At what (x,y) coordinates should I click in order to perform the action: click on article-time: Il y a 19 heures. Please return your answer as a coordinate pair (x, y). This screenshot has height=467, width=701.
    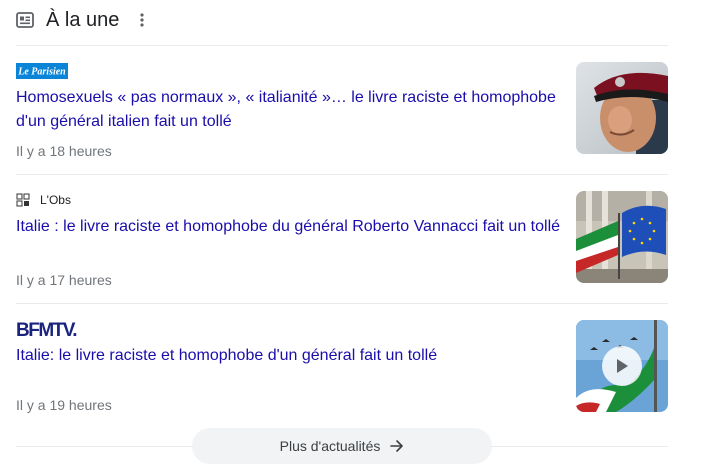
    Looking at the image, I should click on (64, 405).